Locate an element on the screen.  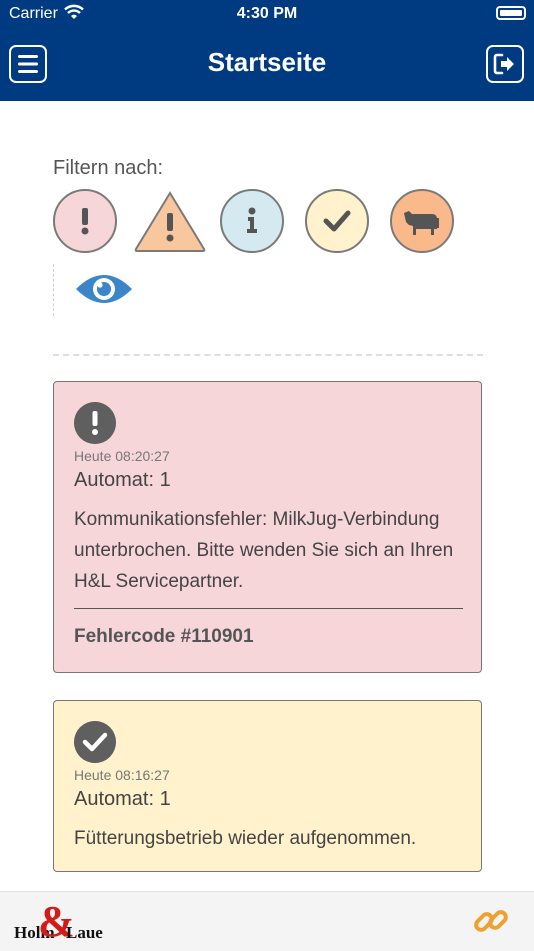
error-code: Fehlercode #110901 is located at coordinates (164, 636).